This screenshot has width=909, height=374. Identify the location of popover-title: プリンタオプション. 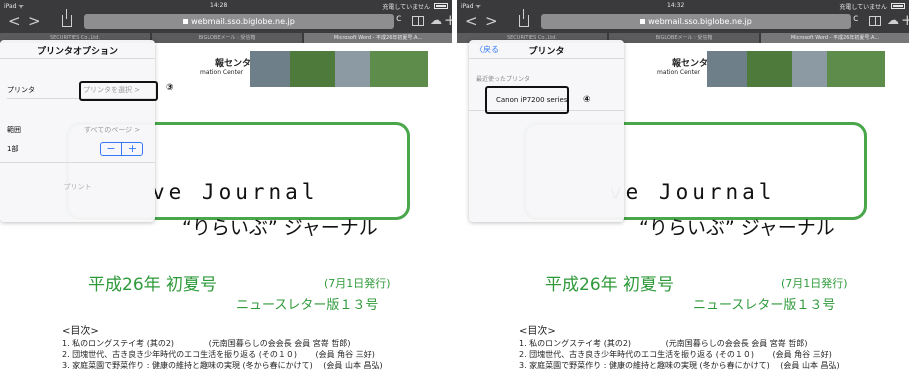
(77, 52).